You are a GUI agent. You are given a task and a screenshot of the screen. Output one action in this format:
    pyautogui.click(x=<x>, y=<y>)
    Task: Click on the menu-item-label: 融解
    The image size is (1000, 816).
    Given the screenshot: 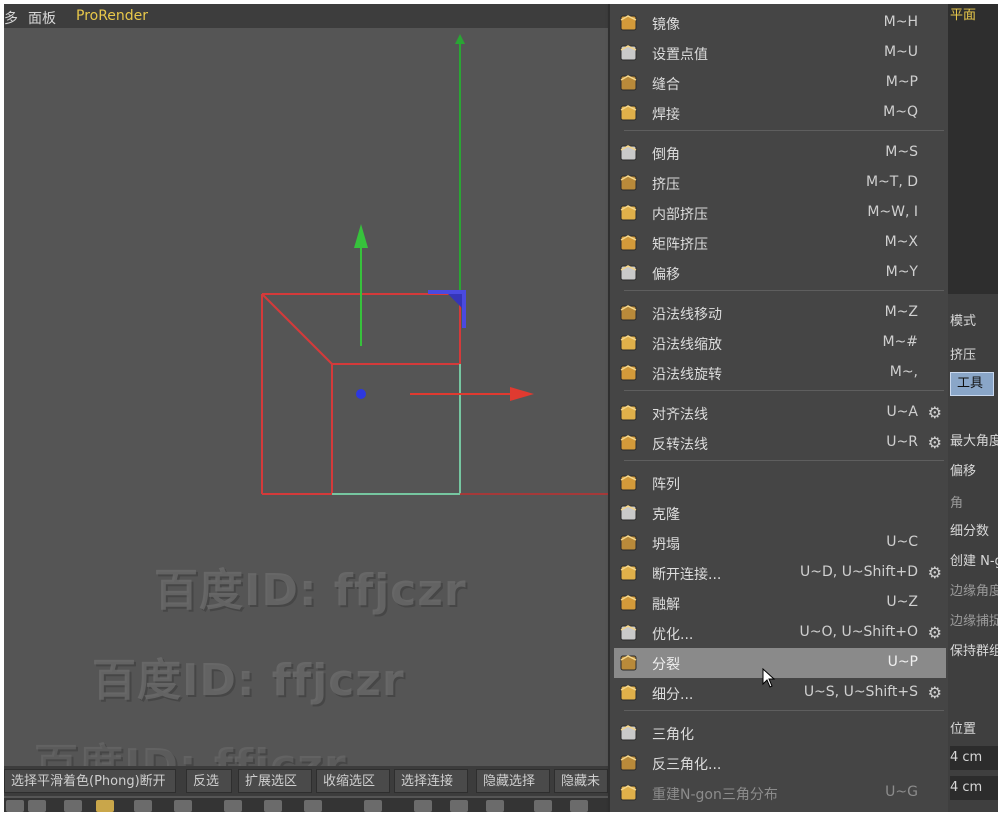 What is the action you would take?
    pyautogui.click(x=666, y=605)
    